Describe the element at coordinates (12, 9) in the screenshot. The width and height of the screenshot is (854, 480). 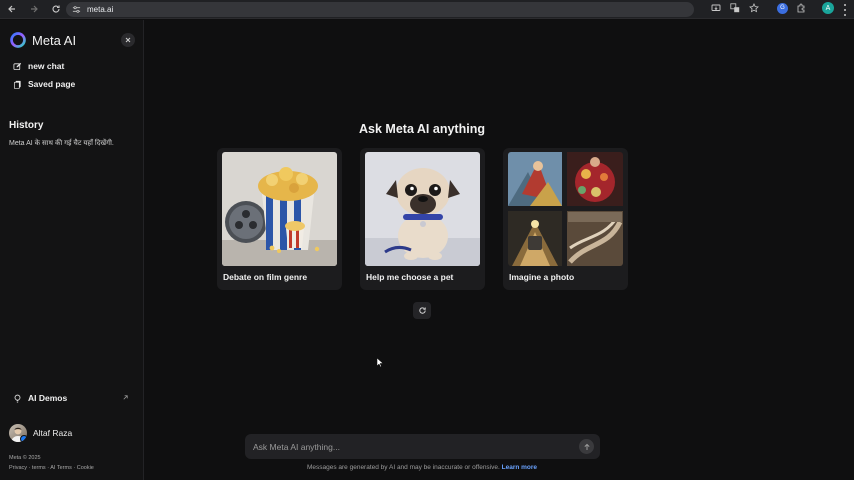
I see `back-arrow-icon` at that location.